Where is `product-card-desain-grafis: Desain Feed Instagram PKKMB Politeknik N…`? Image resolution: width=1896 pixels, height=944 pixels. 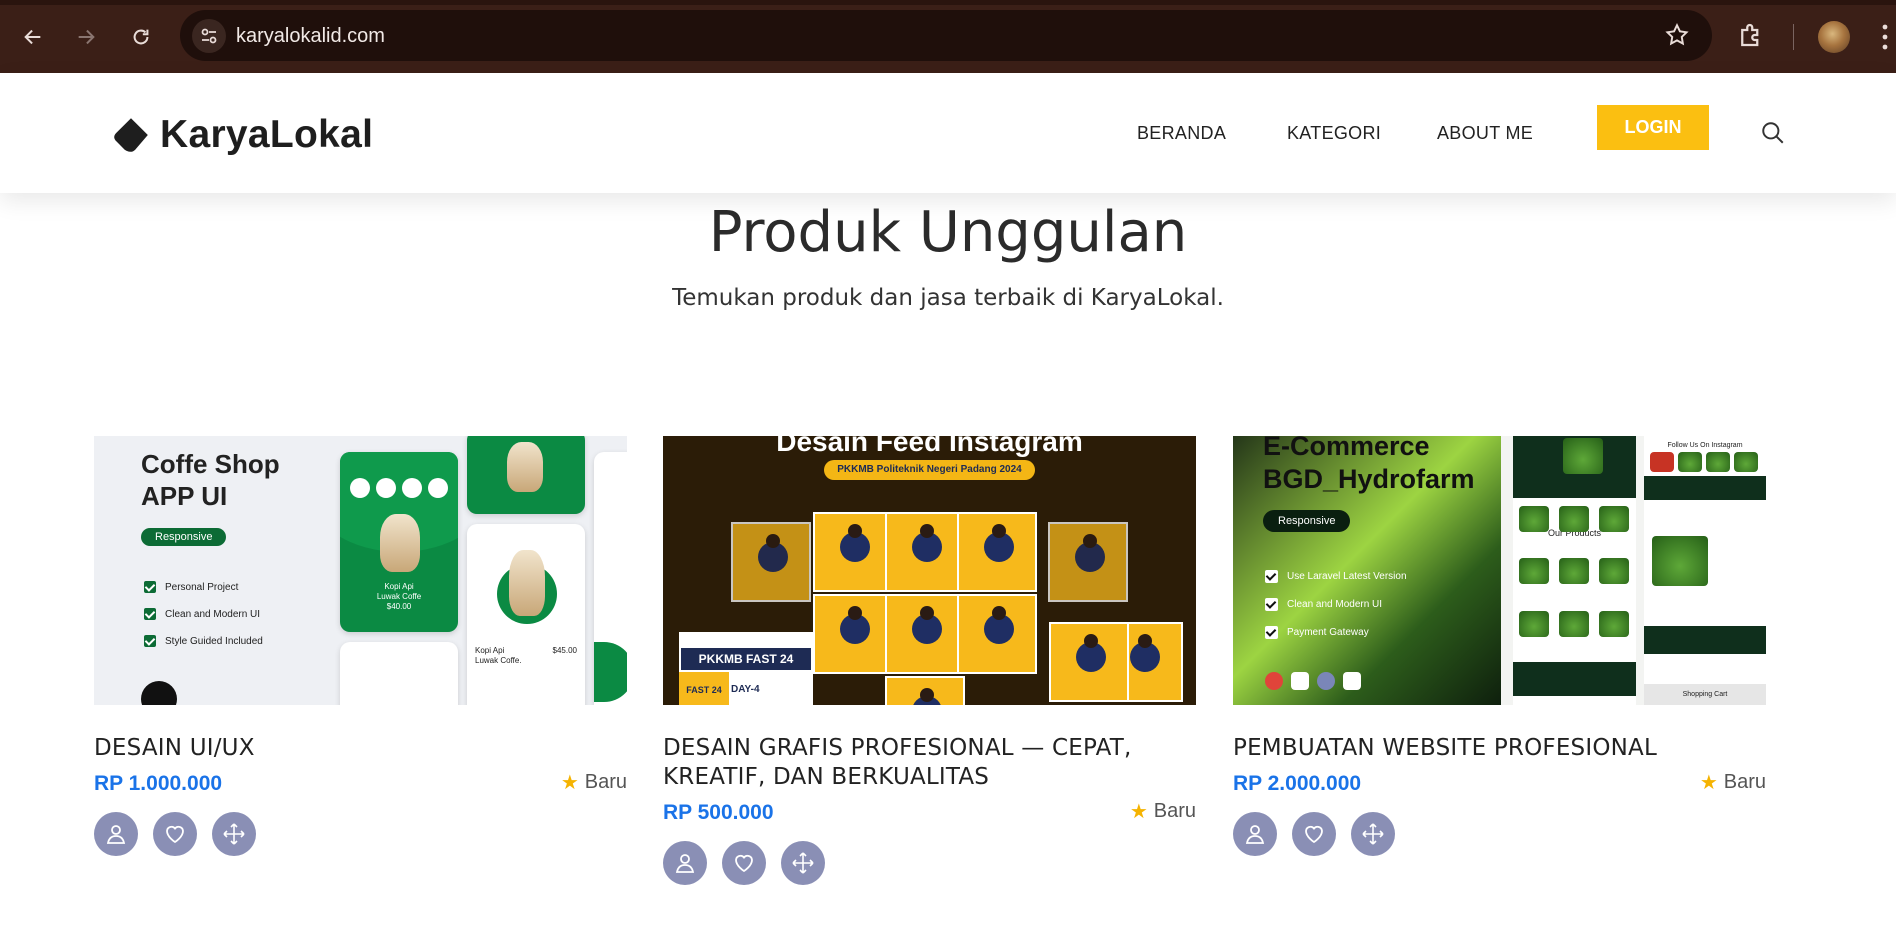 product-card-desain-grafis: Desain Feed Instagram PKKMB Politeknik N… is located at coordinates (929, 660).